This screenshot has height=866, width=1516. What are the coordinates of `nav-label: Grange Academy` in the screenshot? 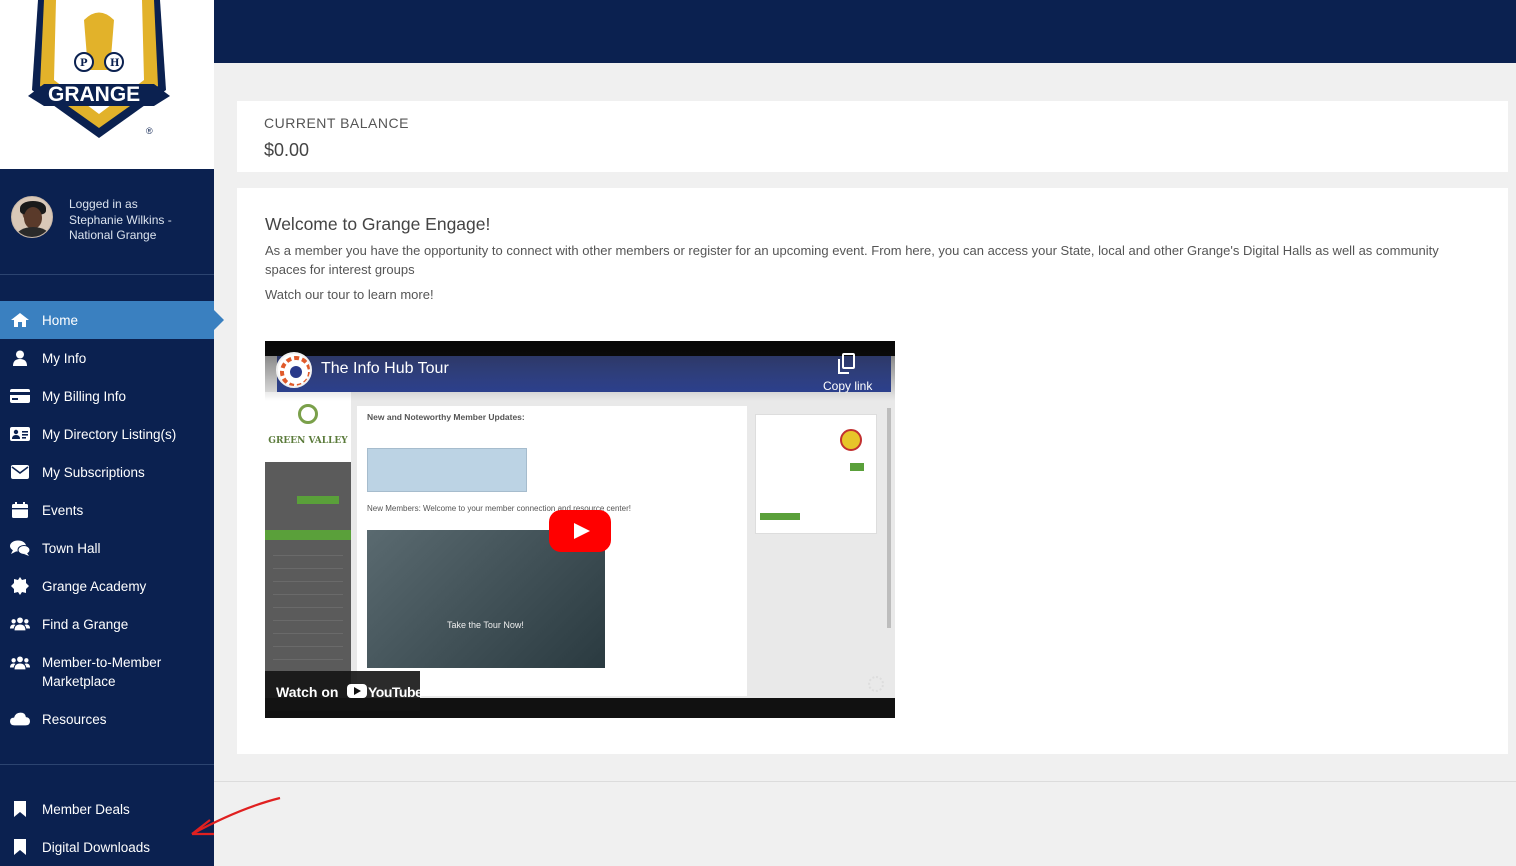 It's located at (94, 586).